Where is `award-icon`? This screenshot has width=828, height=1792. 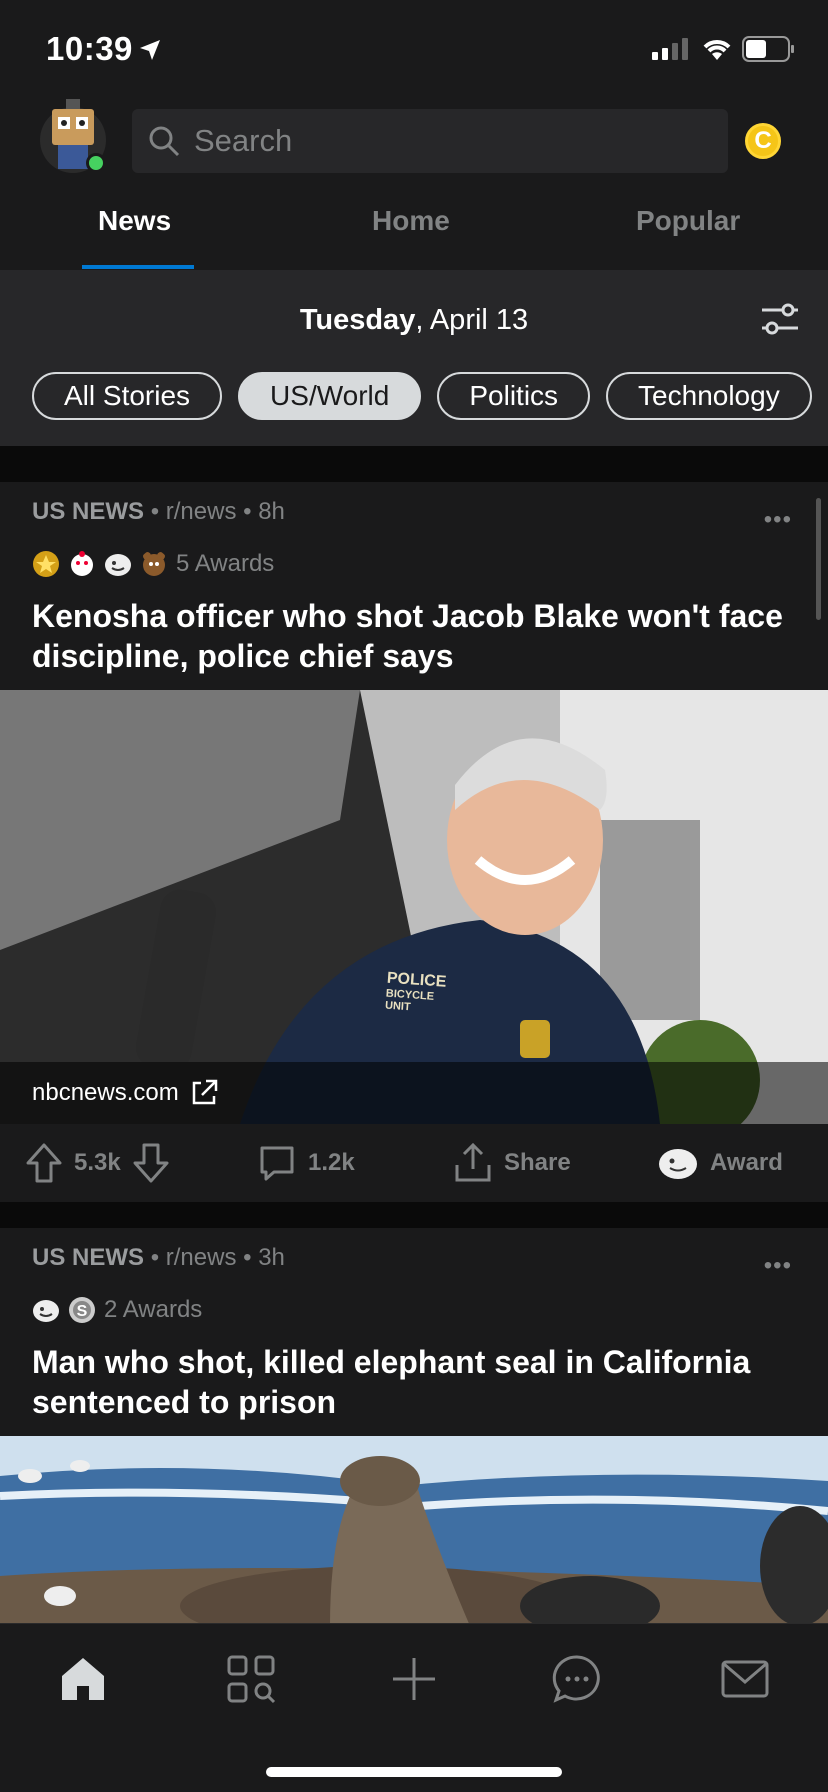
award-icon is located at coordinates (678, 1164).